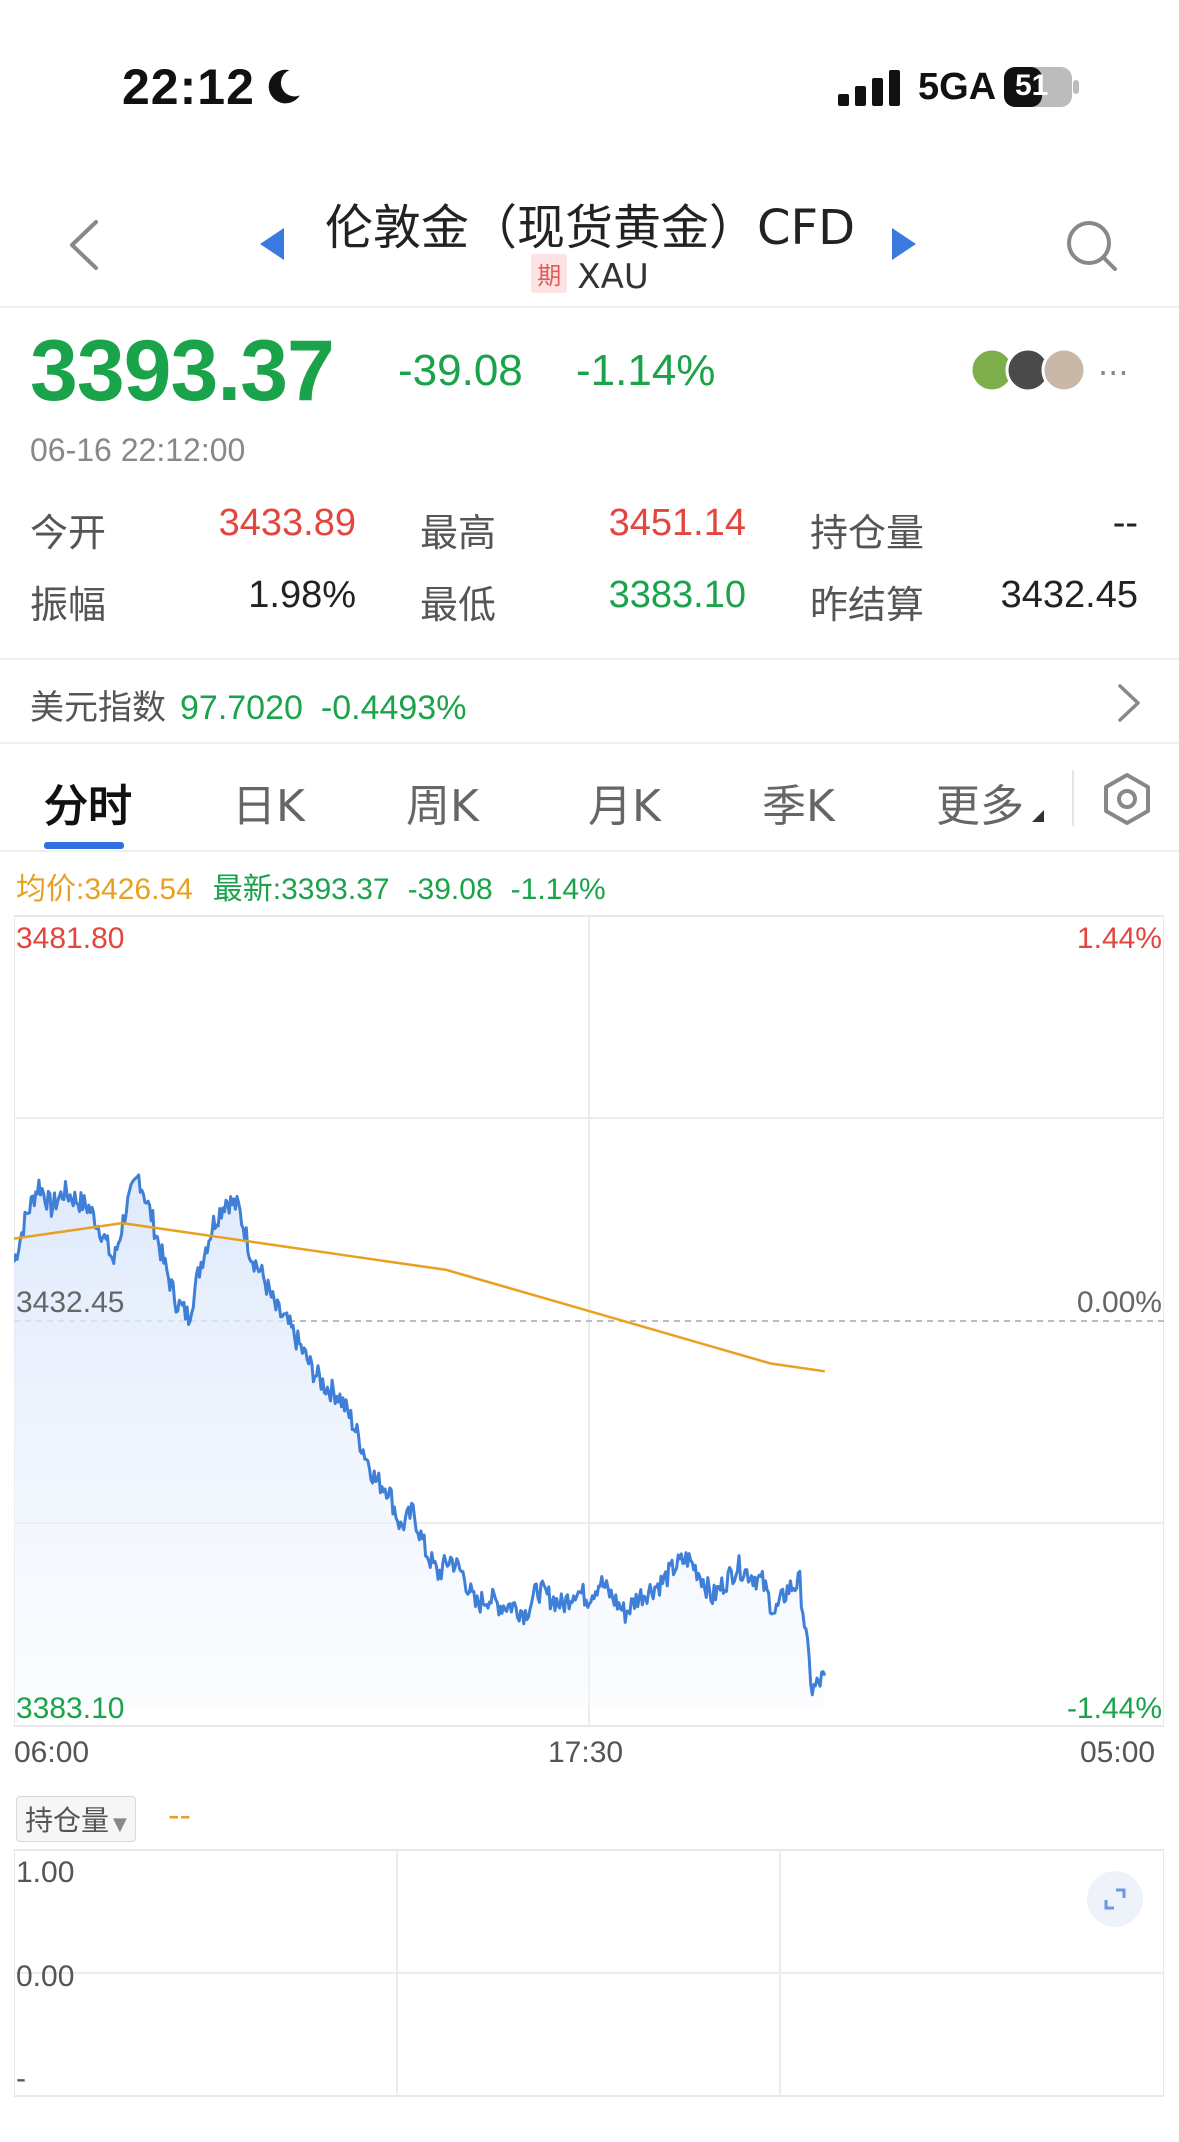 The height and width of the screenshot is (2142, 1179). I want to click on tab-intraday: 分时, so click(88, 802).